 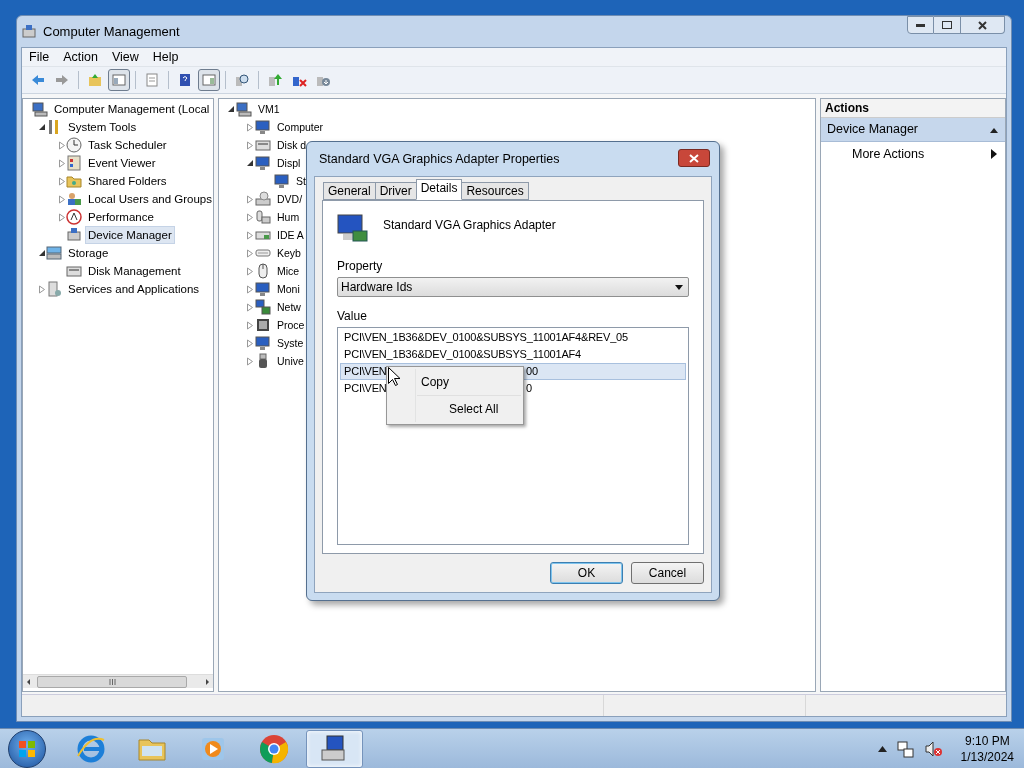 I want to click on device-name: Standard VGA Graphics Adapter, so click(x=469, y=225).